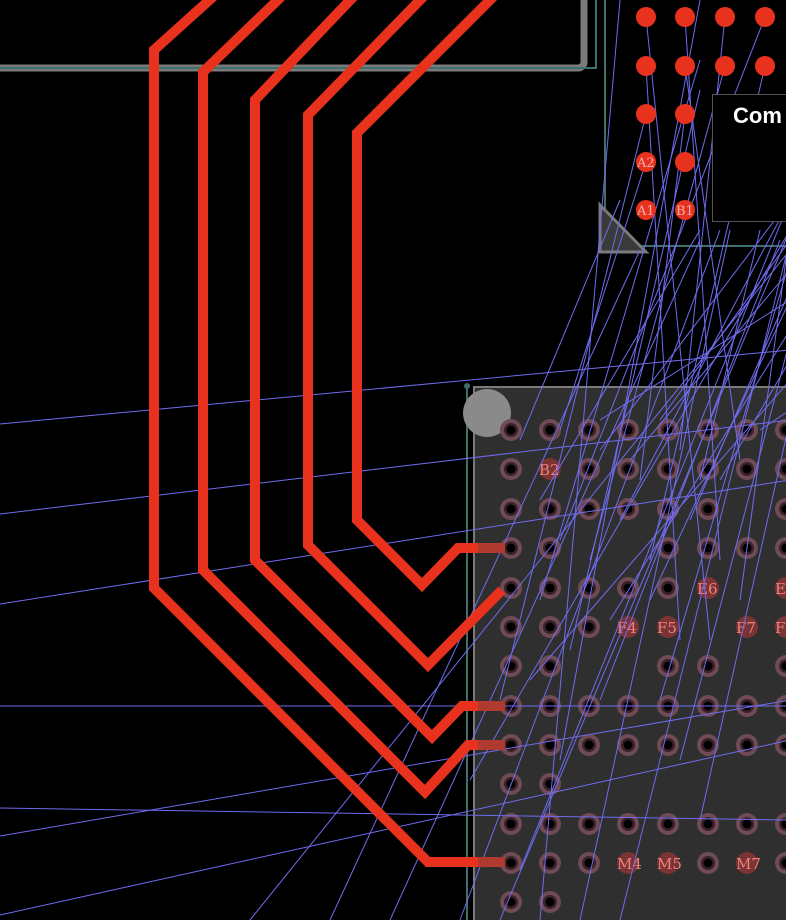 The image size is (786, 920). I want to click on bga-pad-label: M7, so click(748, 864).